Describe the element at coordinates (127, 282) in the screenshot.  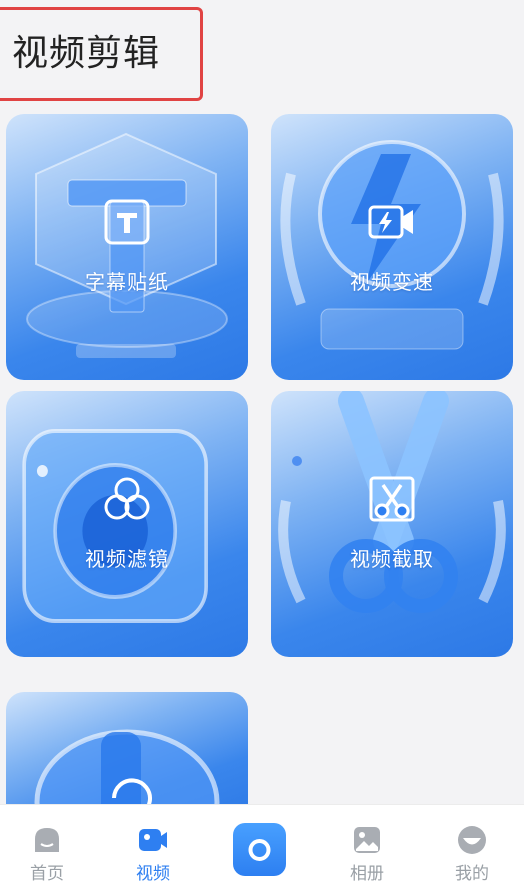
I see `subtitle-sticker-label: 字幕贴纸` at that location.